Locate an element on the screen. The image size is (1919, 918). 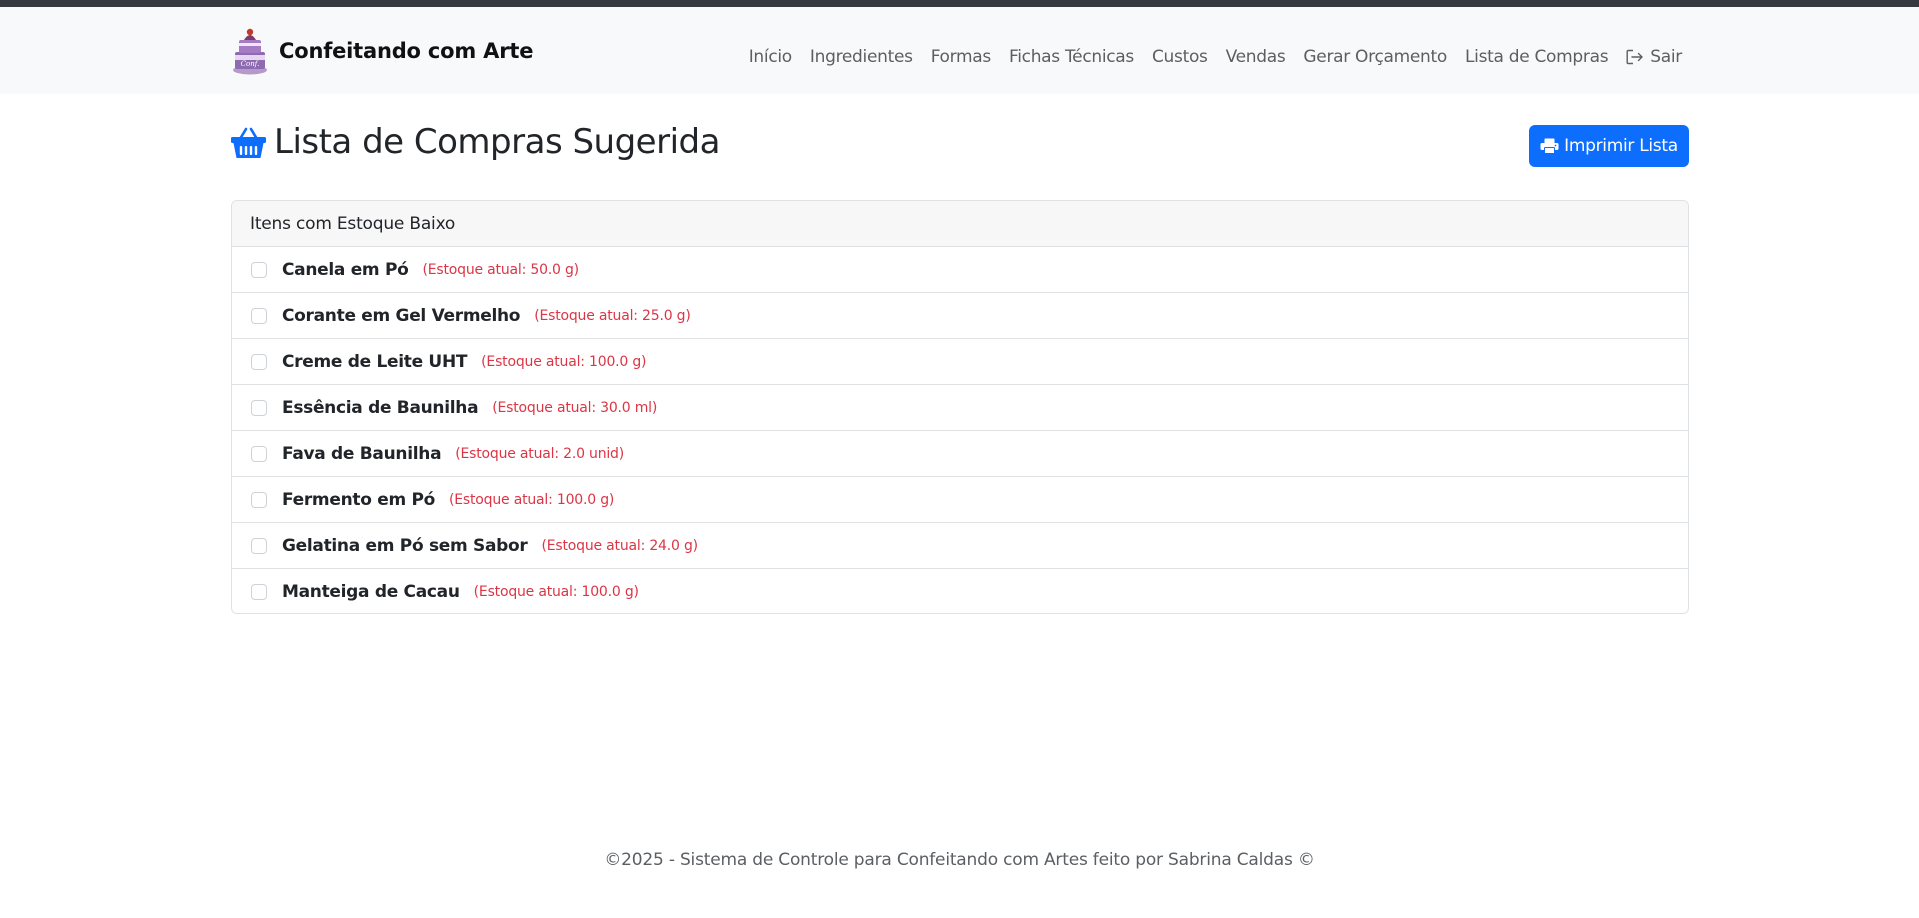
print-button-label: Imprimir Lista is located at coordinates (1621, 146).